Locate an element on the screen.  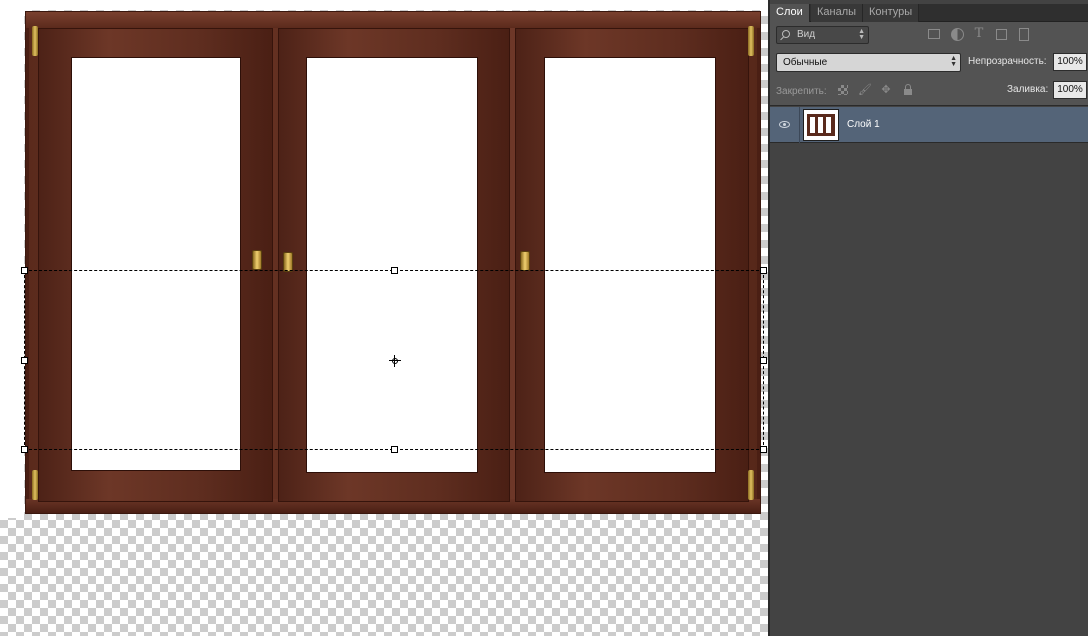
lock-label: Закрепить: is located at coordinates (801, 91).